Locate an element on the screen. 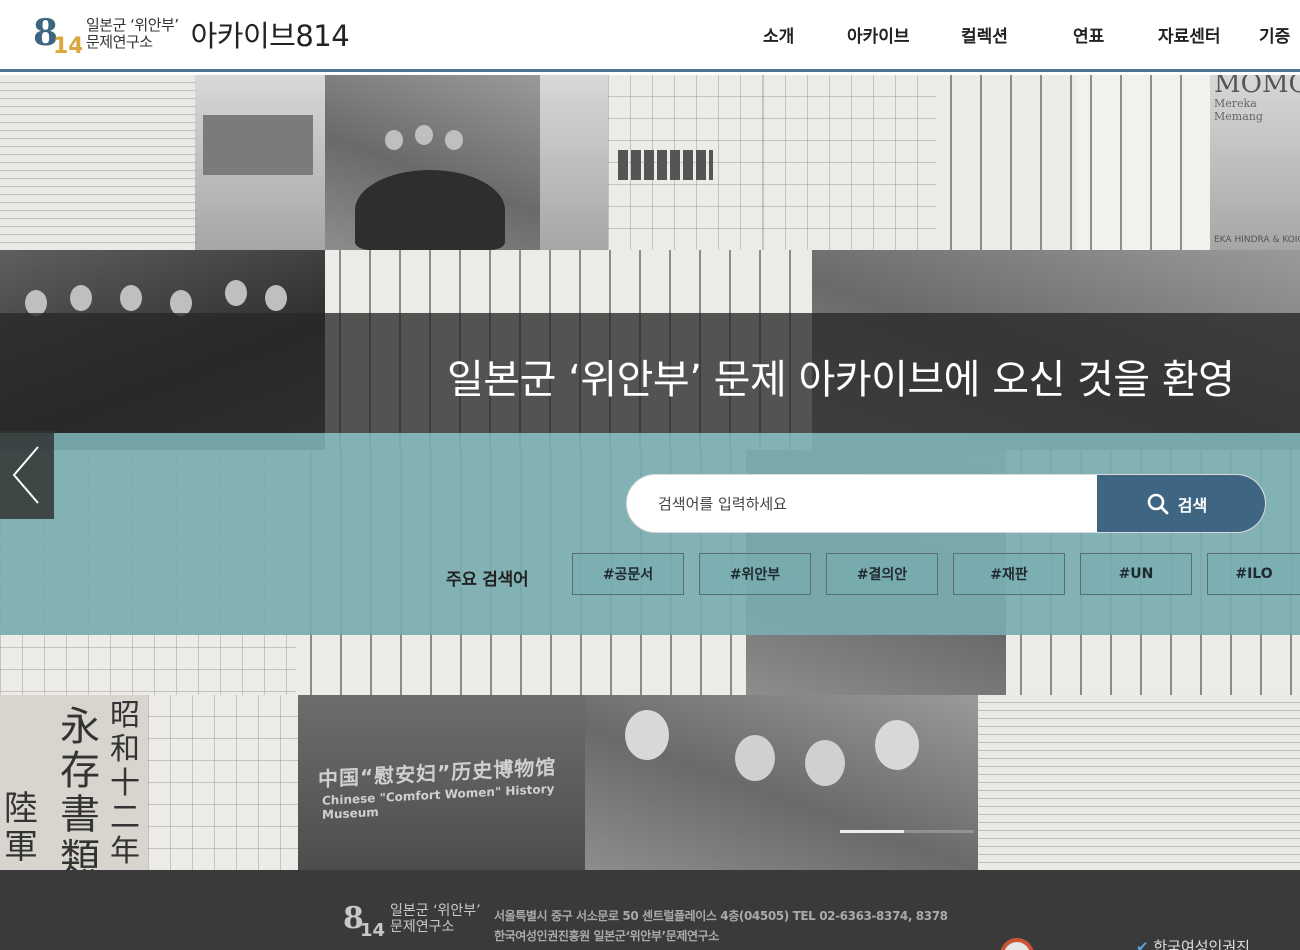  nav-item-donation: 기증 is located at coordinates (1274, 34).